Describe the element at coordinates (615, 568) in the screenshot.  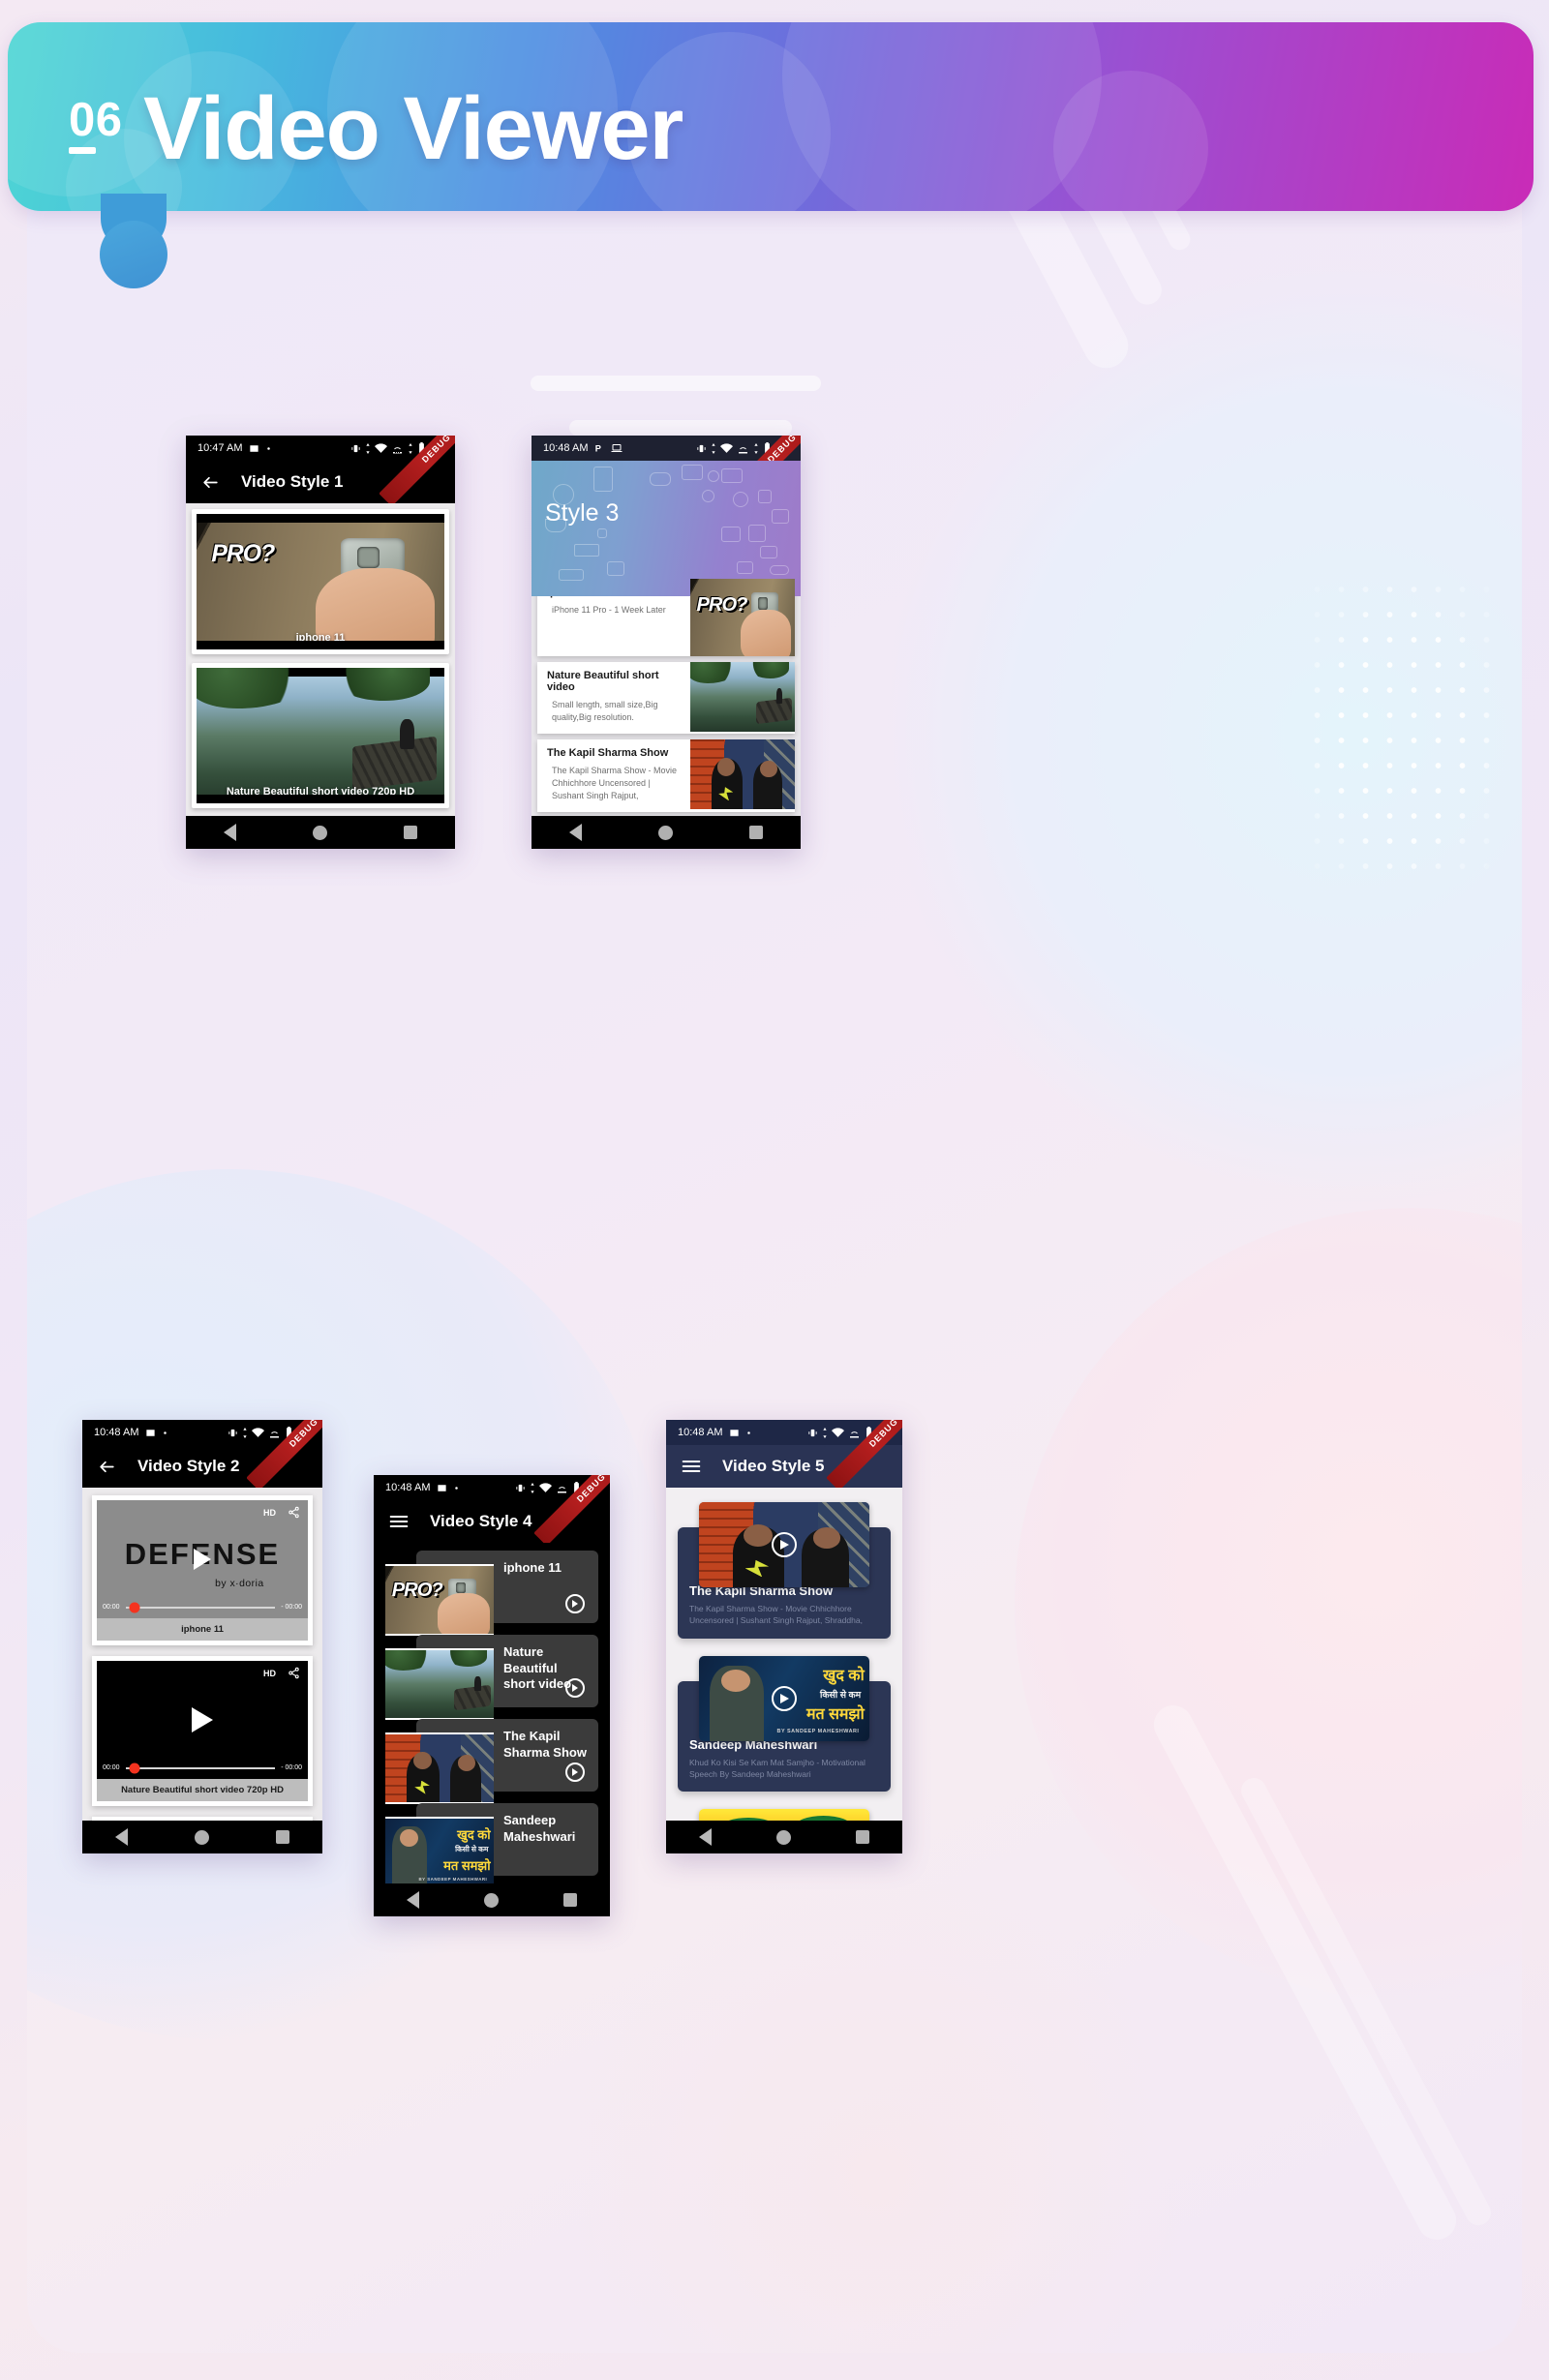
I see `photo-icon` at that location.